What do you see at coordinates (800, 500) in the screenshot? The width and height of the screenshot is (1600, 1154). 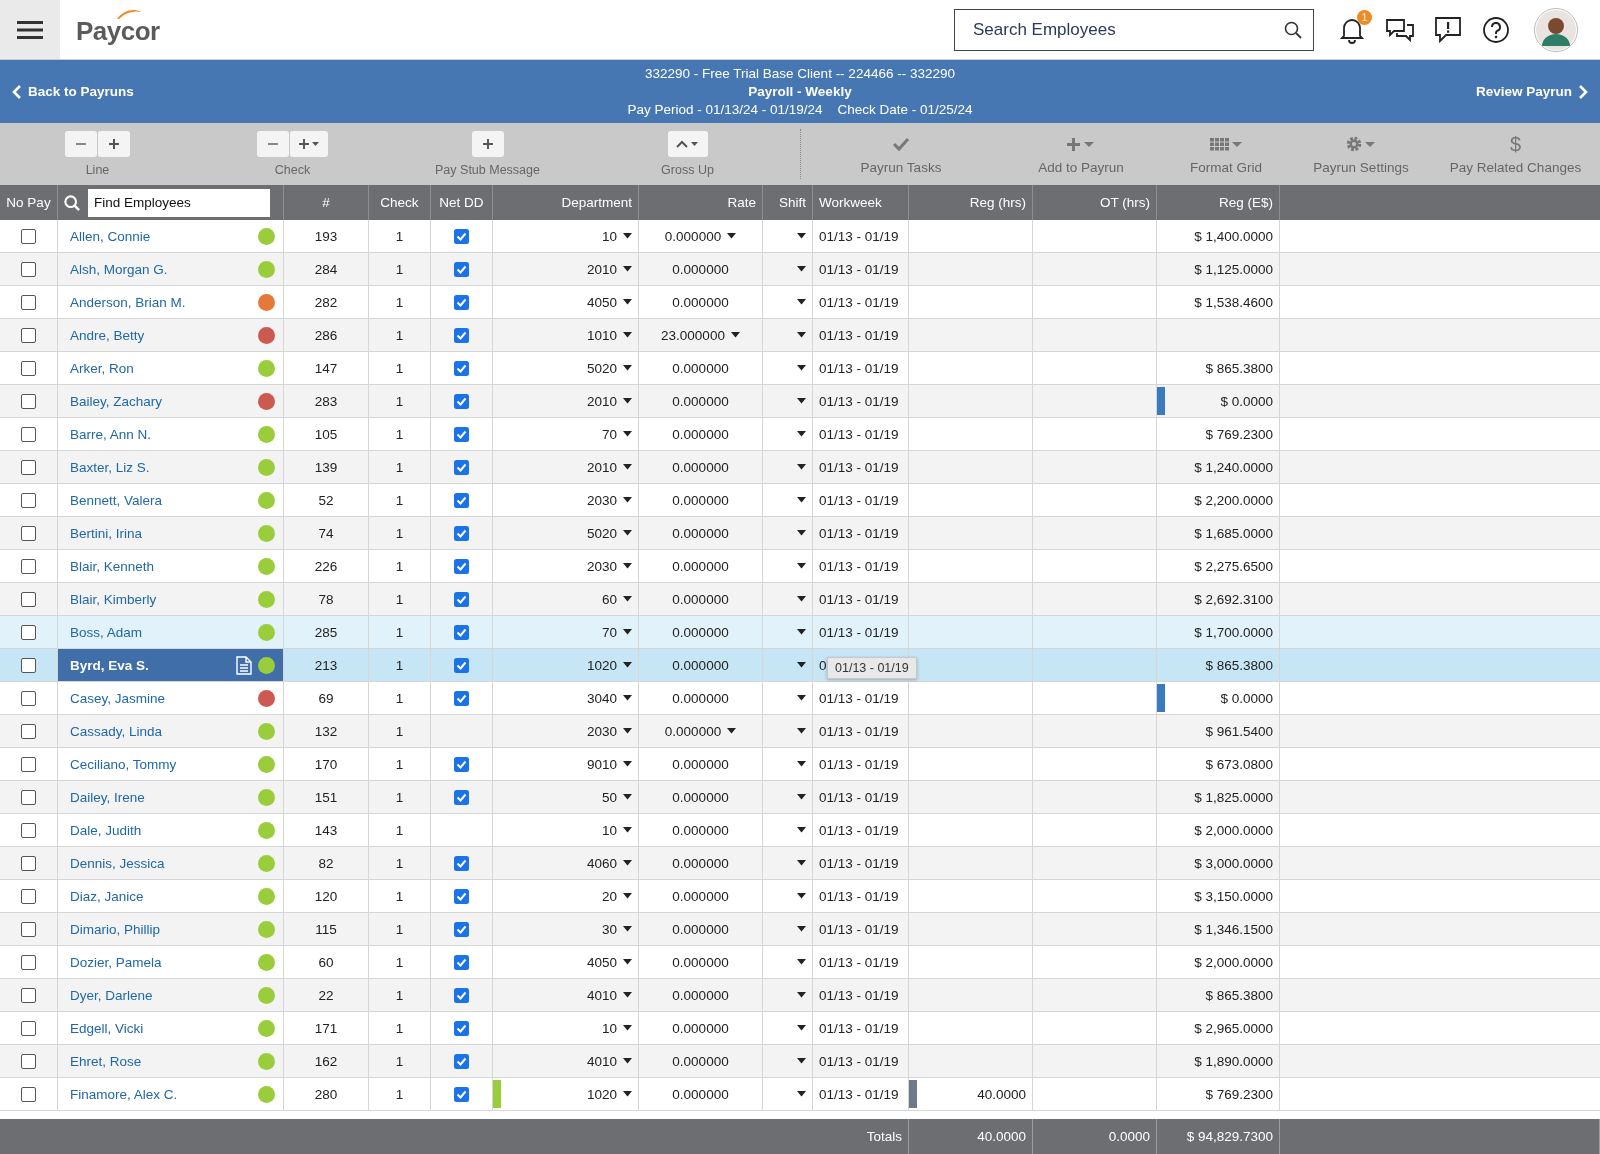 I see `table-row: Bennett, Valera 52 1 2030 0.000000 01/13 - 01/19 $ 2,200.0000` at bounding box center [800, 500].